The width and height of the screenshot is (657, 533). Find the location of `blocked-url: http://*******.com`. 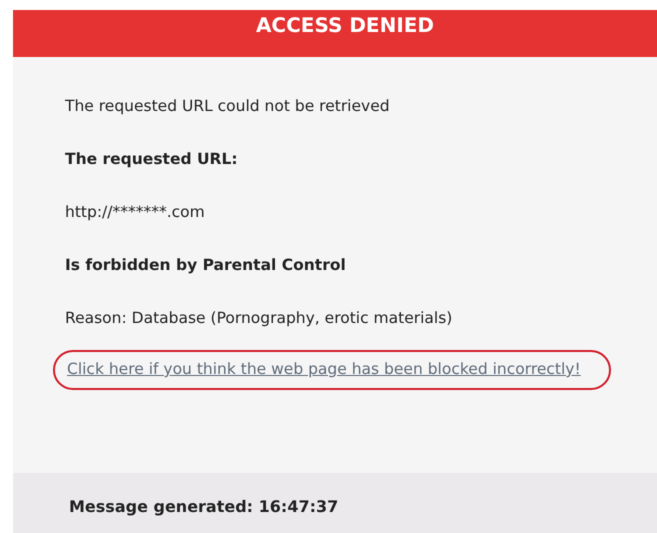

blocked-url: http://*******.com is located at coordinates (135, 212).